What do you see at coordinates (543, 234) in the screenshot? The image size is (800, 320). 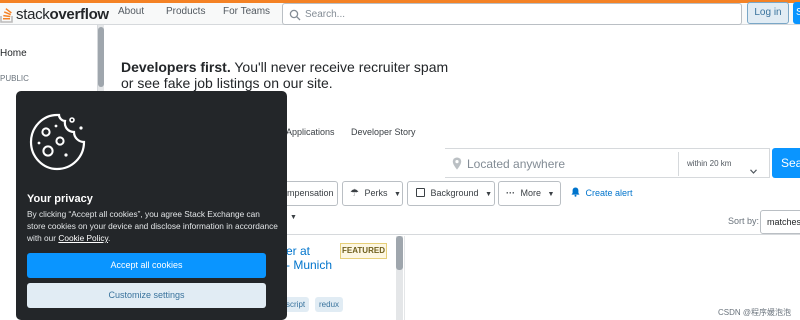 I see `results-divider` at bounding box center [543, 234].